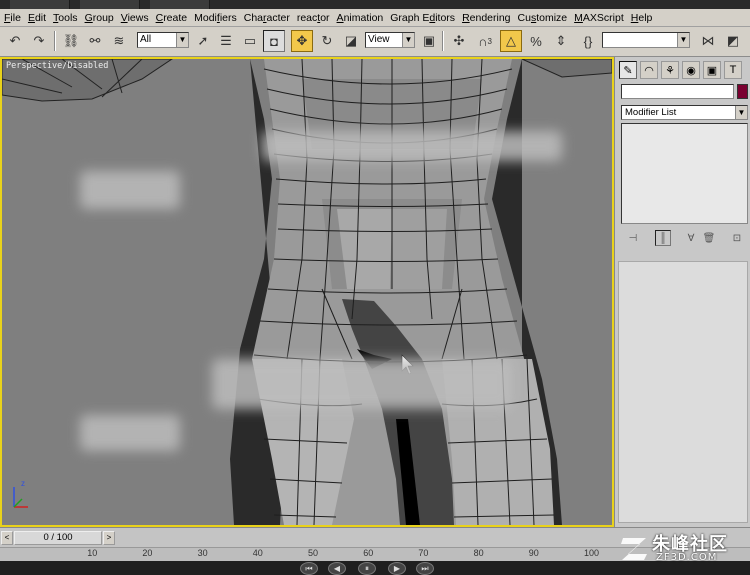 This screenshot has width=750, height=575. I want to click on snaps-dimension: 3, so click(489, 41).